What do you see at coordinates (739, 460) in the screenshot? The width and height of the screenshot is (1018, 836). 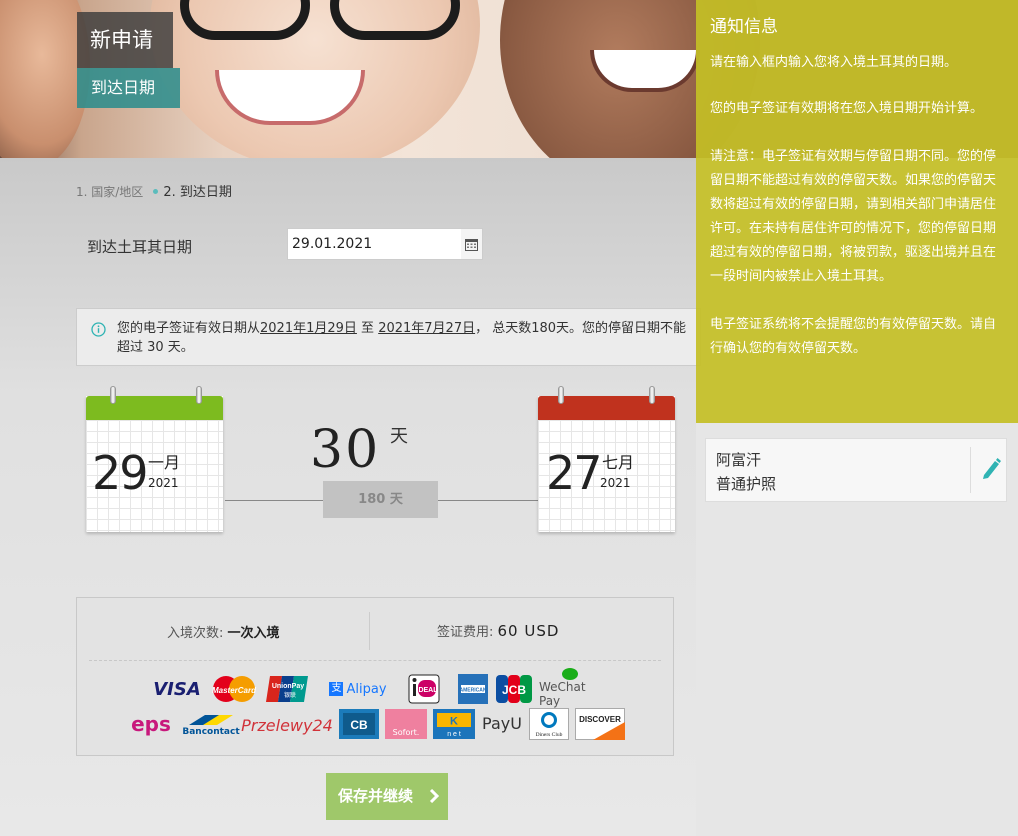 I see `applicant-country: 阿富汗` at bounding box center [739, 460].